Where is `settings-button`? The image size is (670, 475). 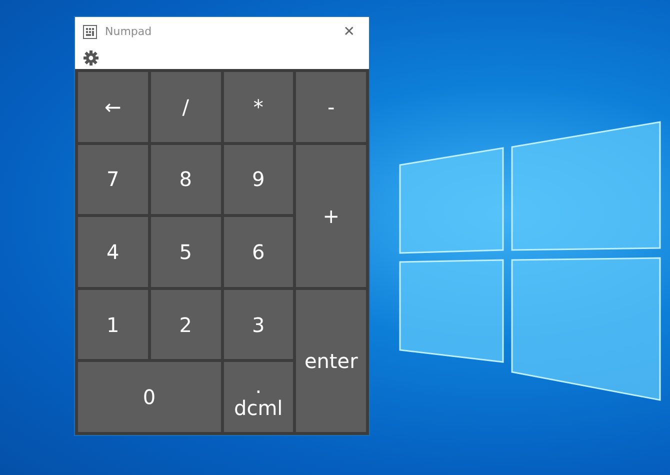
settings-button is located at coordinates (91, 58).